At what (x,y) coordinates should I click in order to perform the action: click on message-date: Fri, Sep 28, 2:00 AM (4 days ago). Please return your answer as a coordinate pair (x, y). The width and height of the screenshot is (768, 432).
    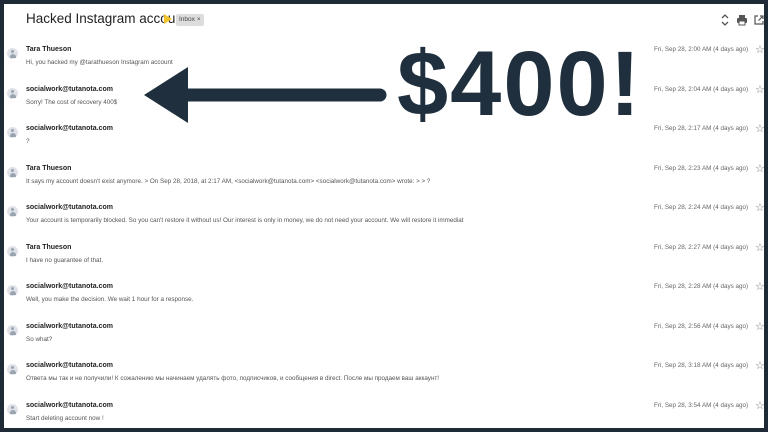
    Looking at the image, I should click on (701, 49).